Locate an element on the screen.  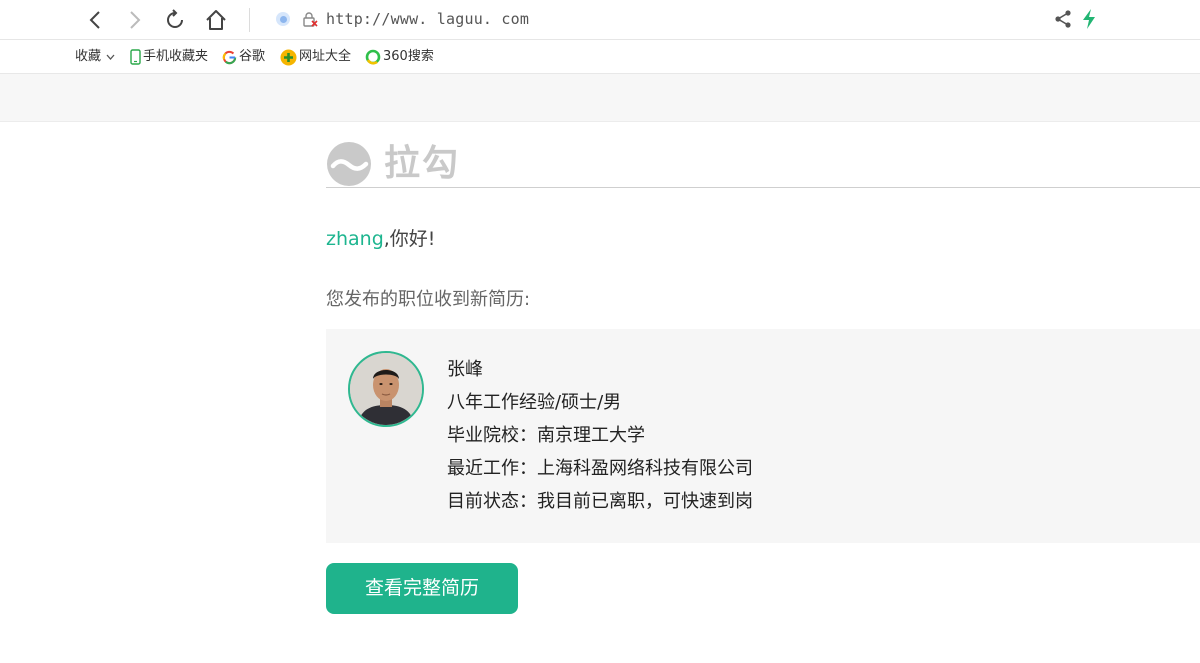
bookmark-label: 谷歌 is located at coordinates (252, 56).